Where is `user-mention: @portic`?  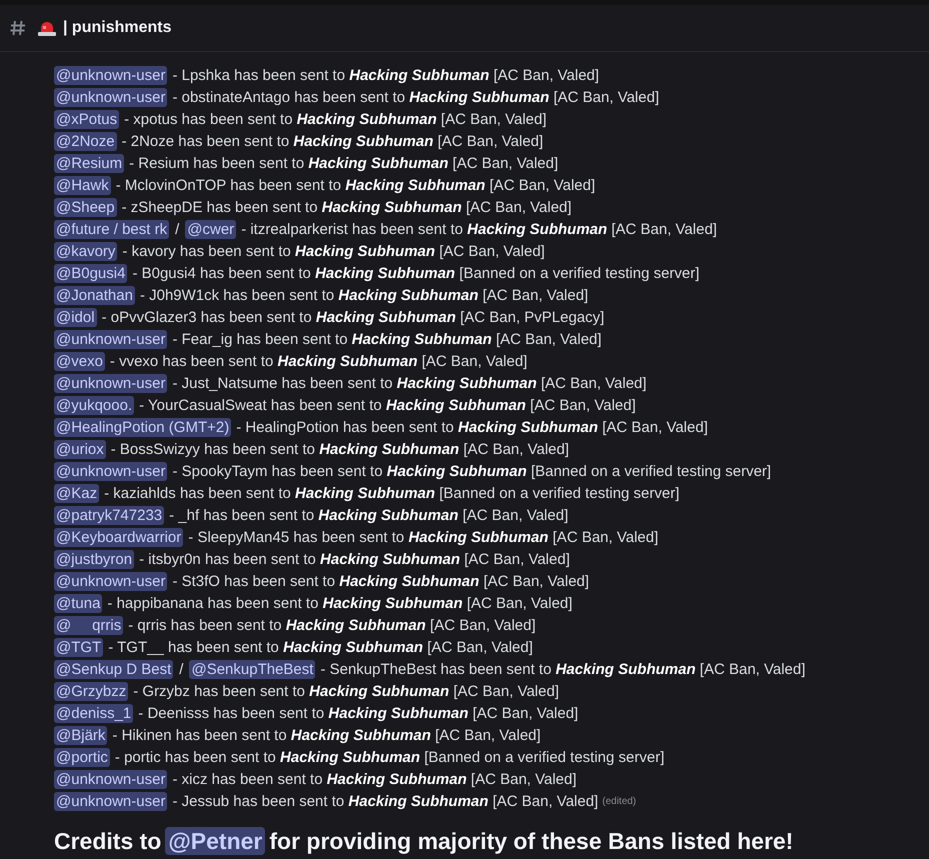 user-mention: @portic is located at coordinates (82, 757).